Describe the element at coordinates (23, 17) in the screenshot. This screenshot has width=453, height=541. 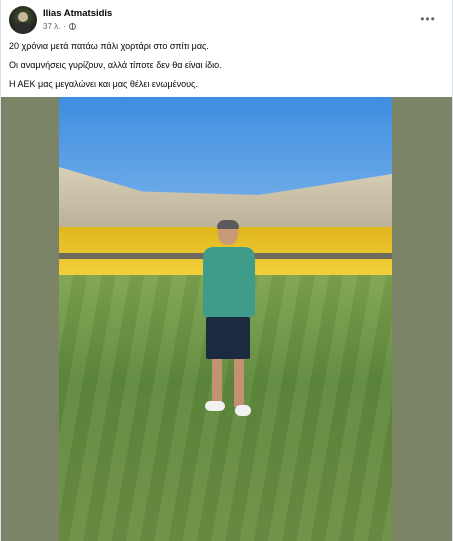
I see `avatar-face` at that location.